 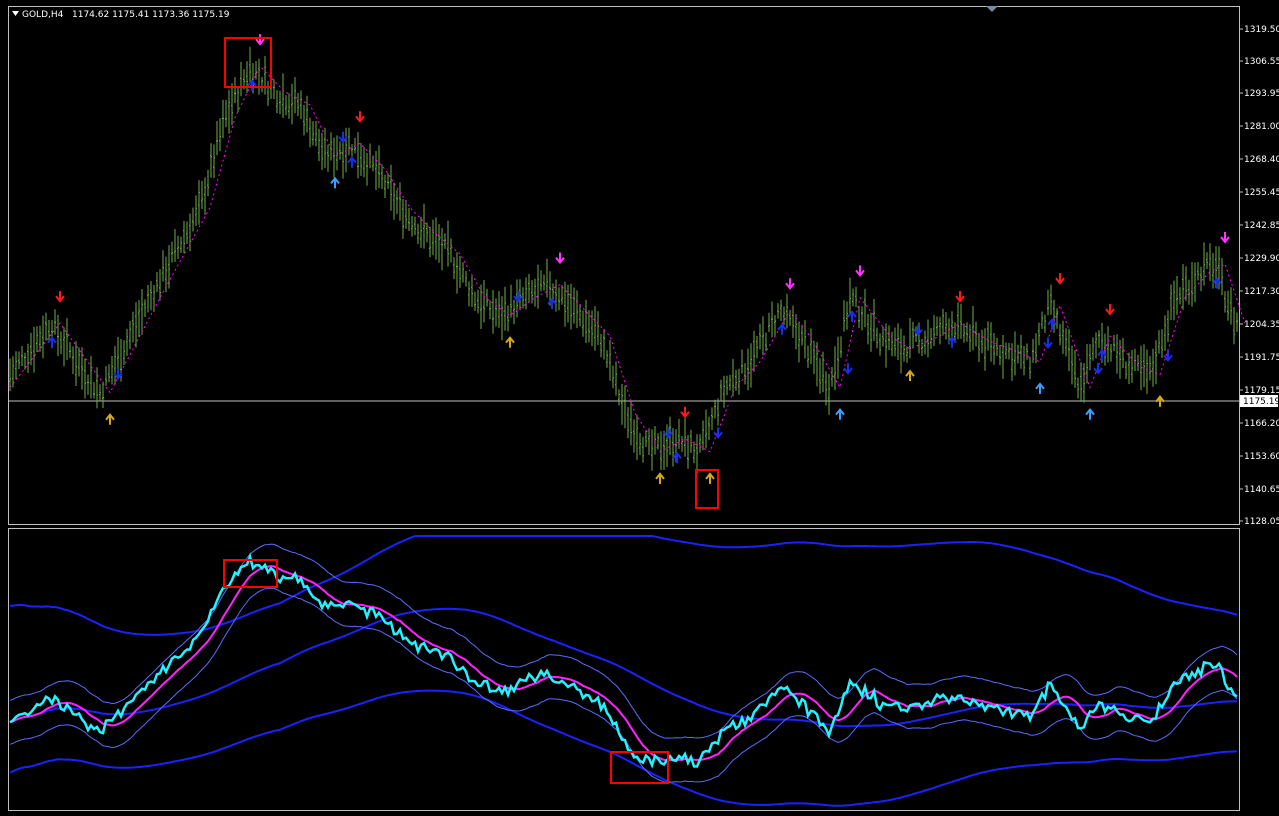 I want to click on tick-label-2: 1293.95, so click(x=1261, y=94).